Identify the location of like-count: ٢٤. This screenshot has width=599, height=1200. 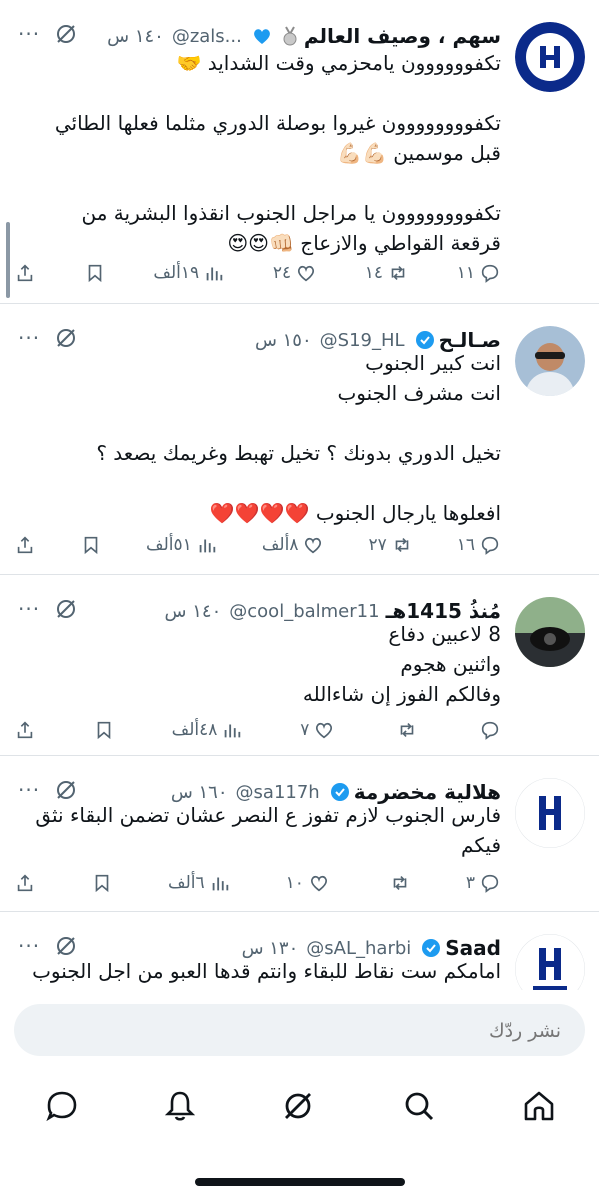
(282, 273).